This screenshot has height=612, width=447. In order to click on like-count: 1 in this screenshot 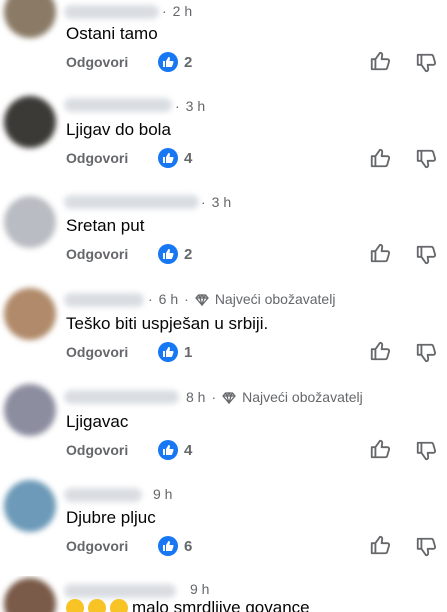, I will do `click(175, 352)`.